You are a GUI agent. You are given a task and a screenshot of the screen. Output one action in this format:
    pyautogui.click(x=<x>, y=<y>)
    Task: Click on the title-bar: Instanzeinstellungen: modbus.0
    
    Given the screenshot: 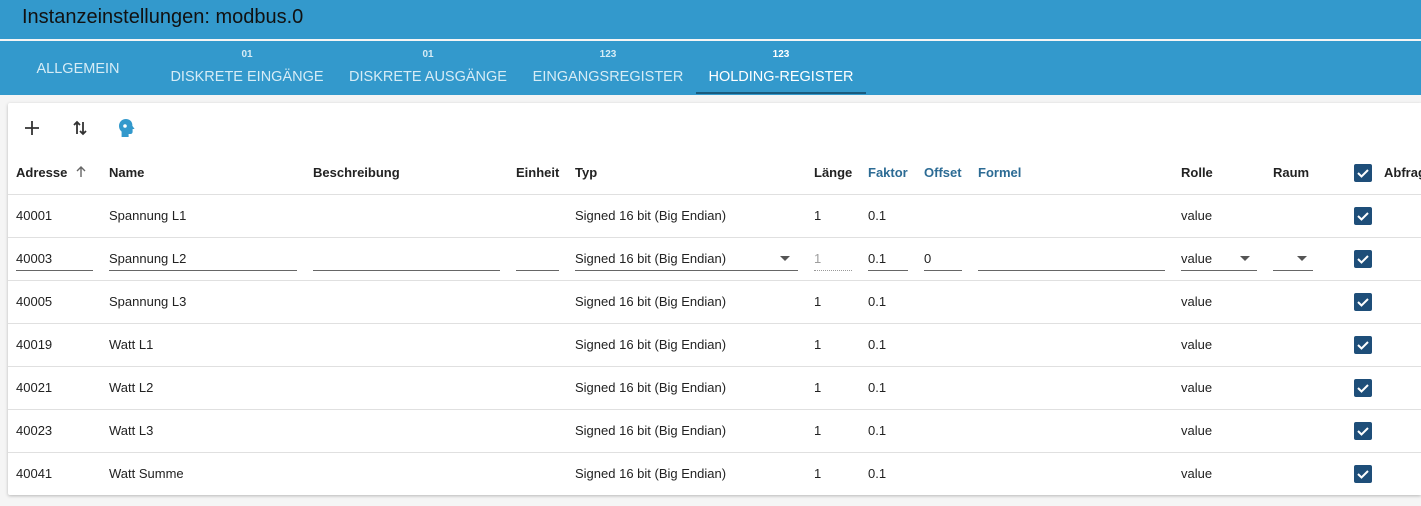 What is the action you would take?
    pyautogui.click(x=710, y=19)
    